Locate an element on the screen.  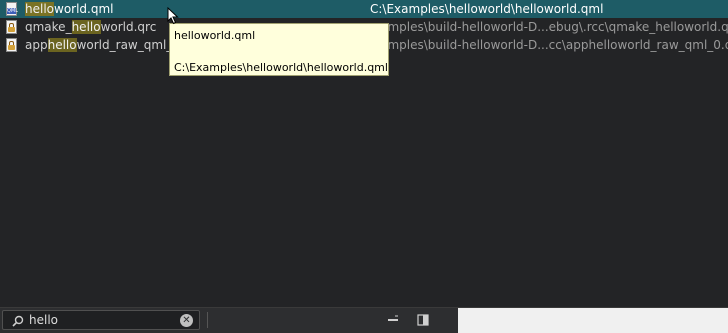
tooltip-path: C:\Examples\helloworld\helloworld.qml is located at coordinates (281, 67).